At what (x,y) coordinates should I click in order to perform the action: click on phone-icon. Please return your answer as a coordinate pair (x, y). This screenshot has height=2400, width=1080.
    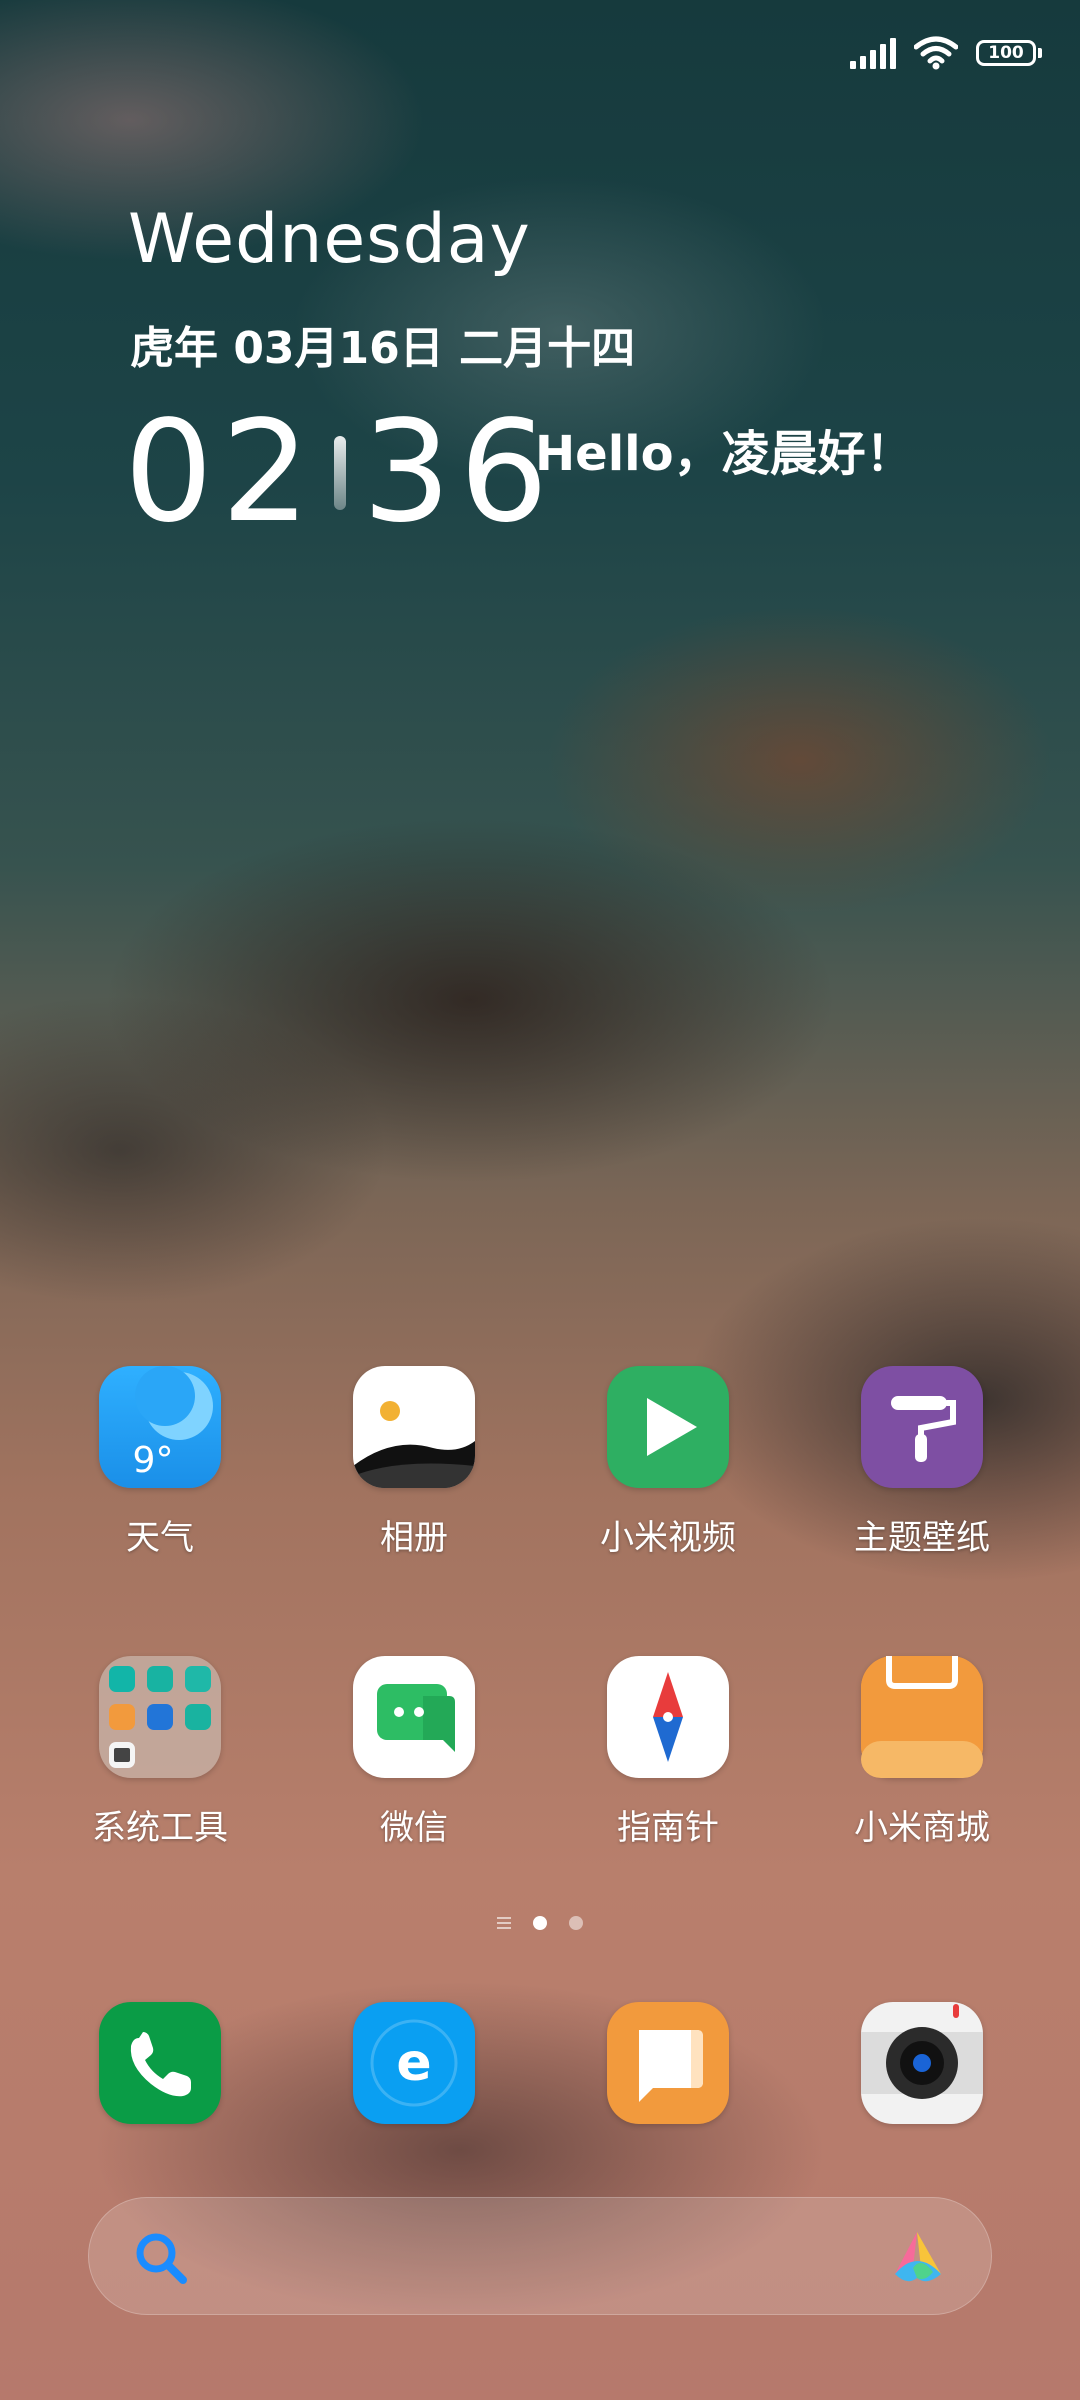
    Looking at the image, I should click on (160, 2063).